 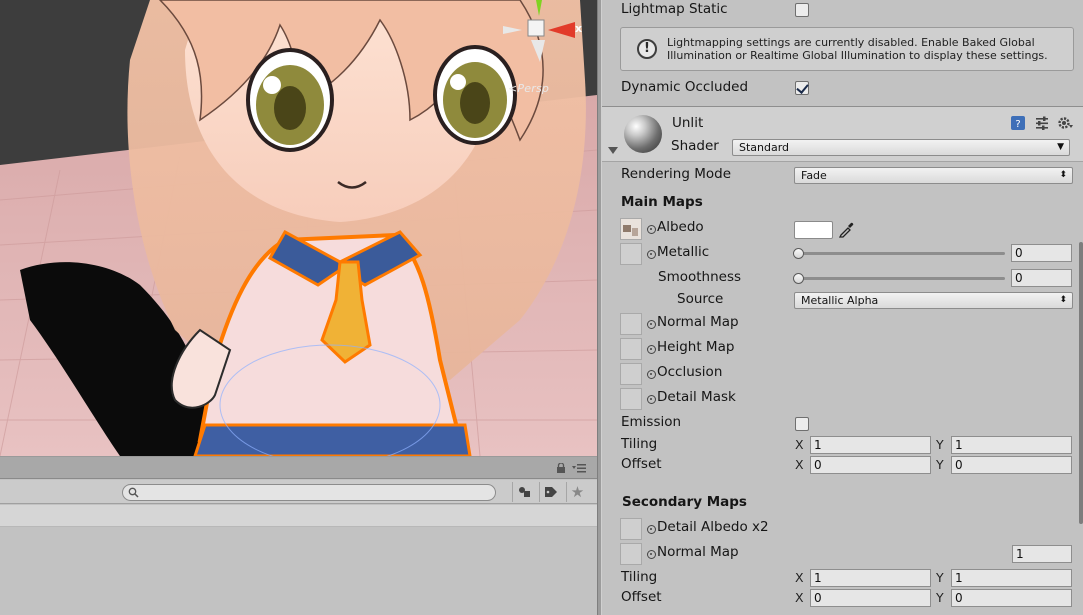 I want to click on detail-mask-picker-icon, so click(x=651, y=399).